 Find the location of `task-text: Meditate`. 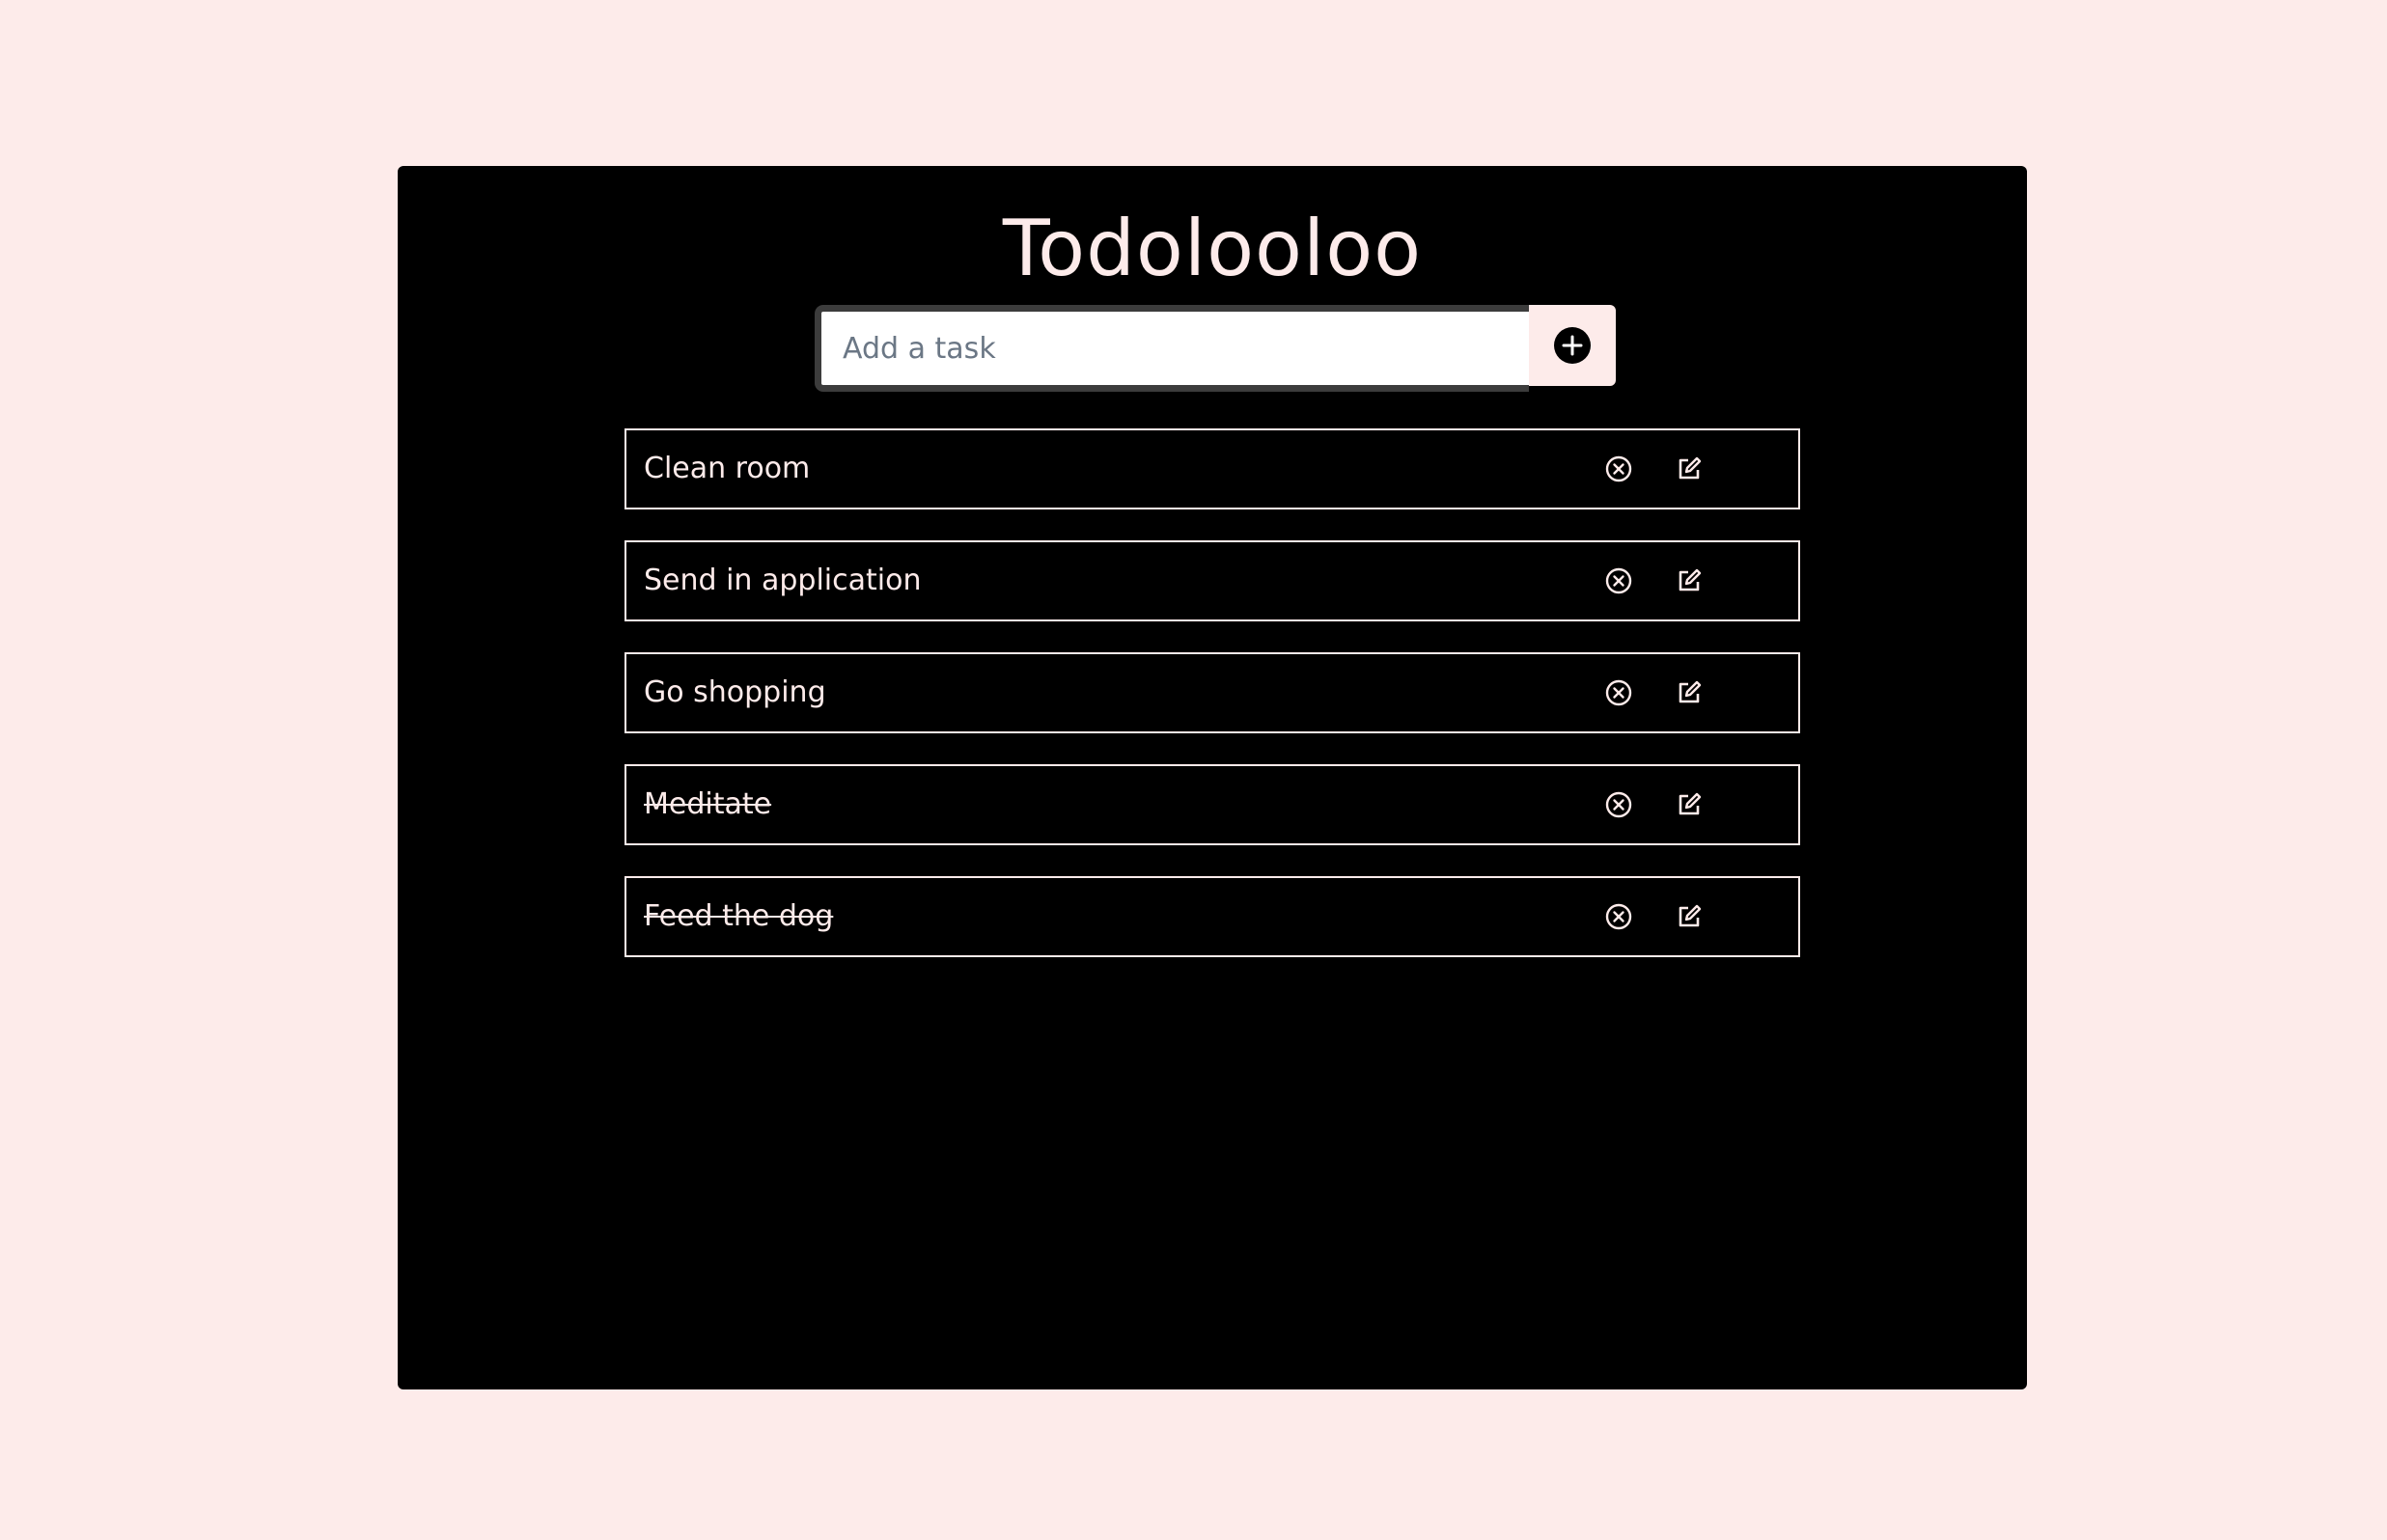

task-text: Meditate is located at coordinates (707, 804).